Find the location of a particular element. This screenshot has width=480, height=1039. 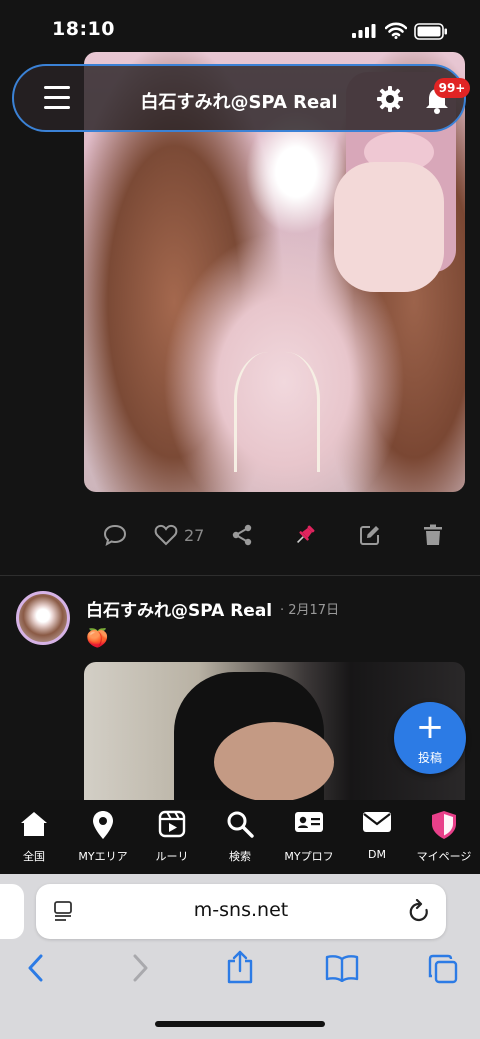

plus-icon: + is located at coordinates (430, 727).